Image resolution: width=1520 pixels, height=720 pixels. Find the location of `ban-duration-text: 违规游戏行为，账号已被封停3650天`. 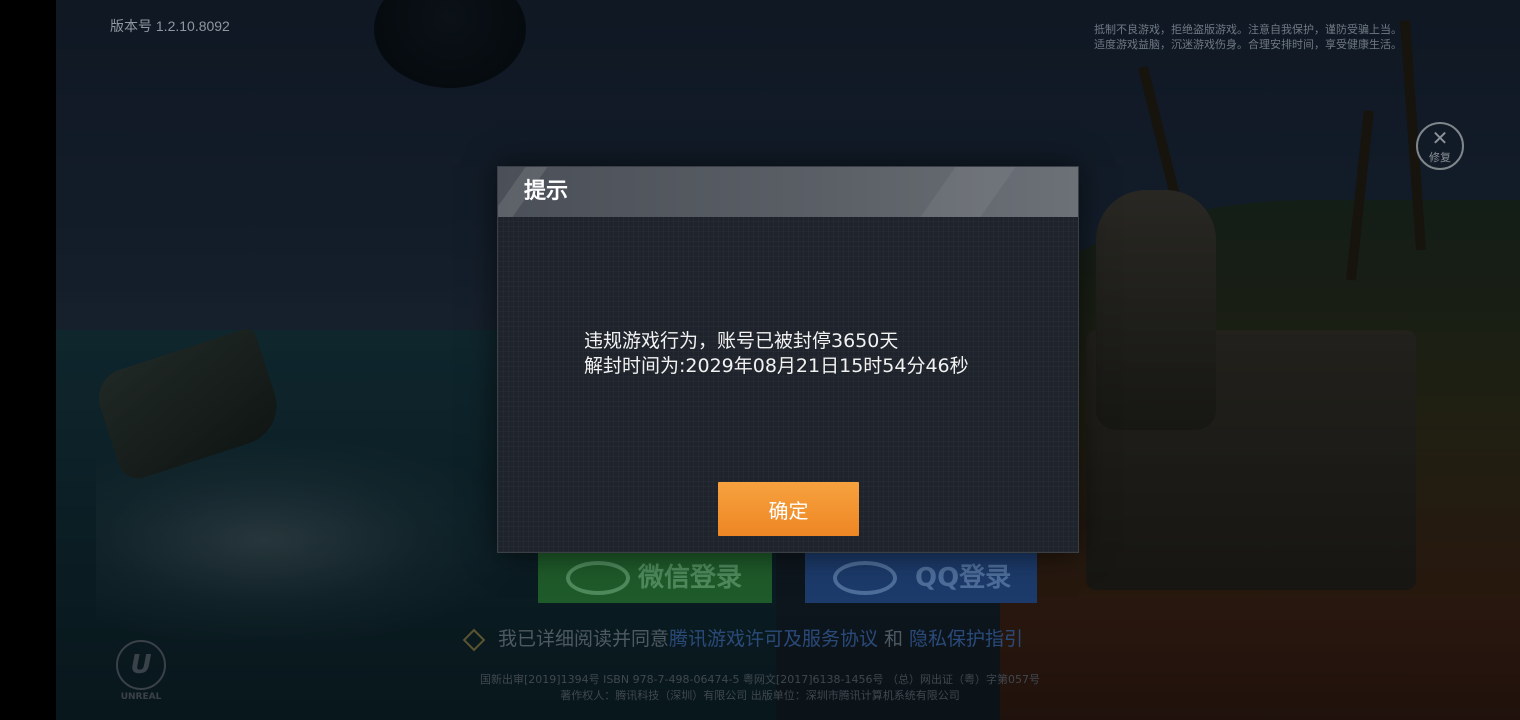

ban-duration-text: 违规游戏行为，账号已被封停3650天 is located at coordinates (741, 341).